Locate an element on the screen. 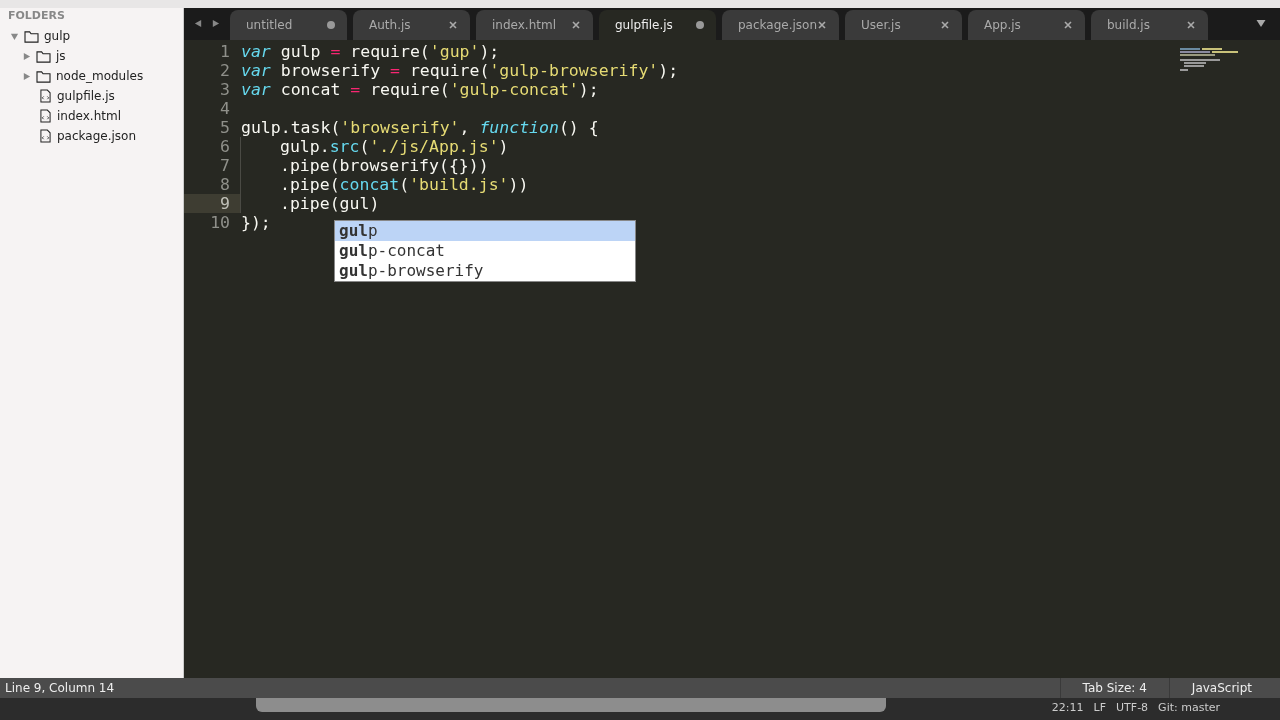 This screenshot has width=1280, height=720. menu-bar-item: 22:11 is located at coordinates (1067, 707).